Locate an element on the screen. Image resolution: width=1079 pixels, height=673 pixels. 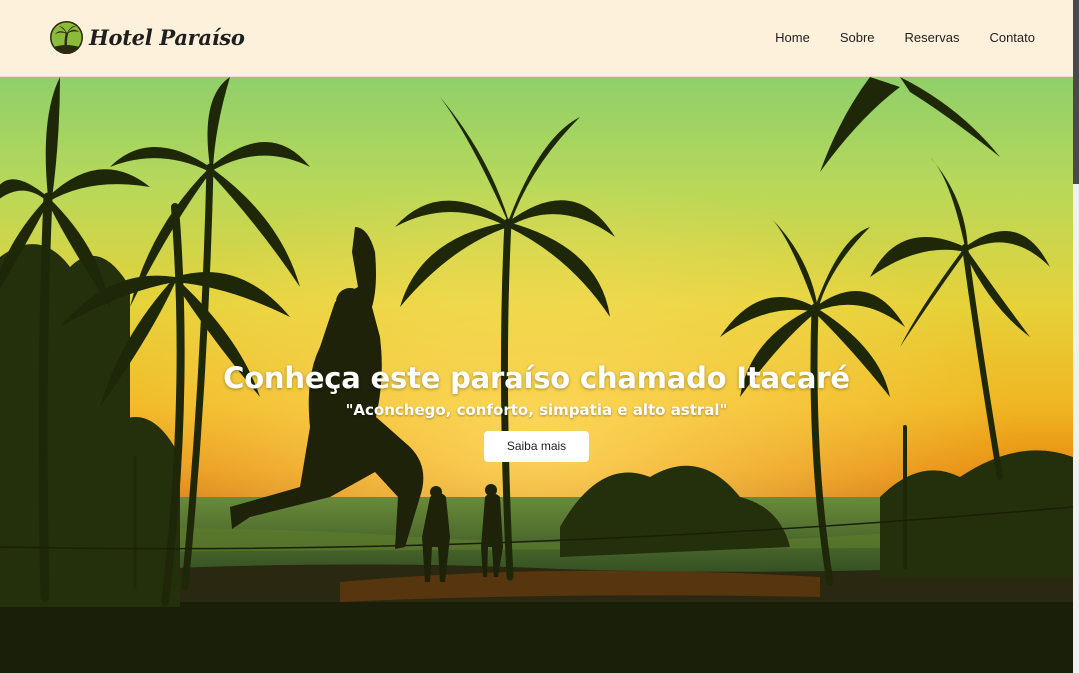
saiba-mais-button: Saiba mais is located at coordinates (536, 446).